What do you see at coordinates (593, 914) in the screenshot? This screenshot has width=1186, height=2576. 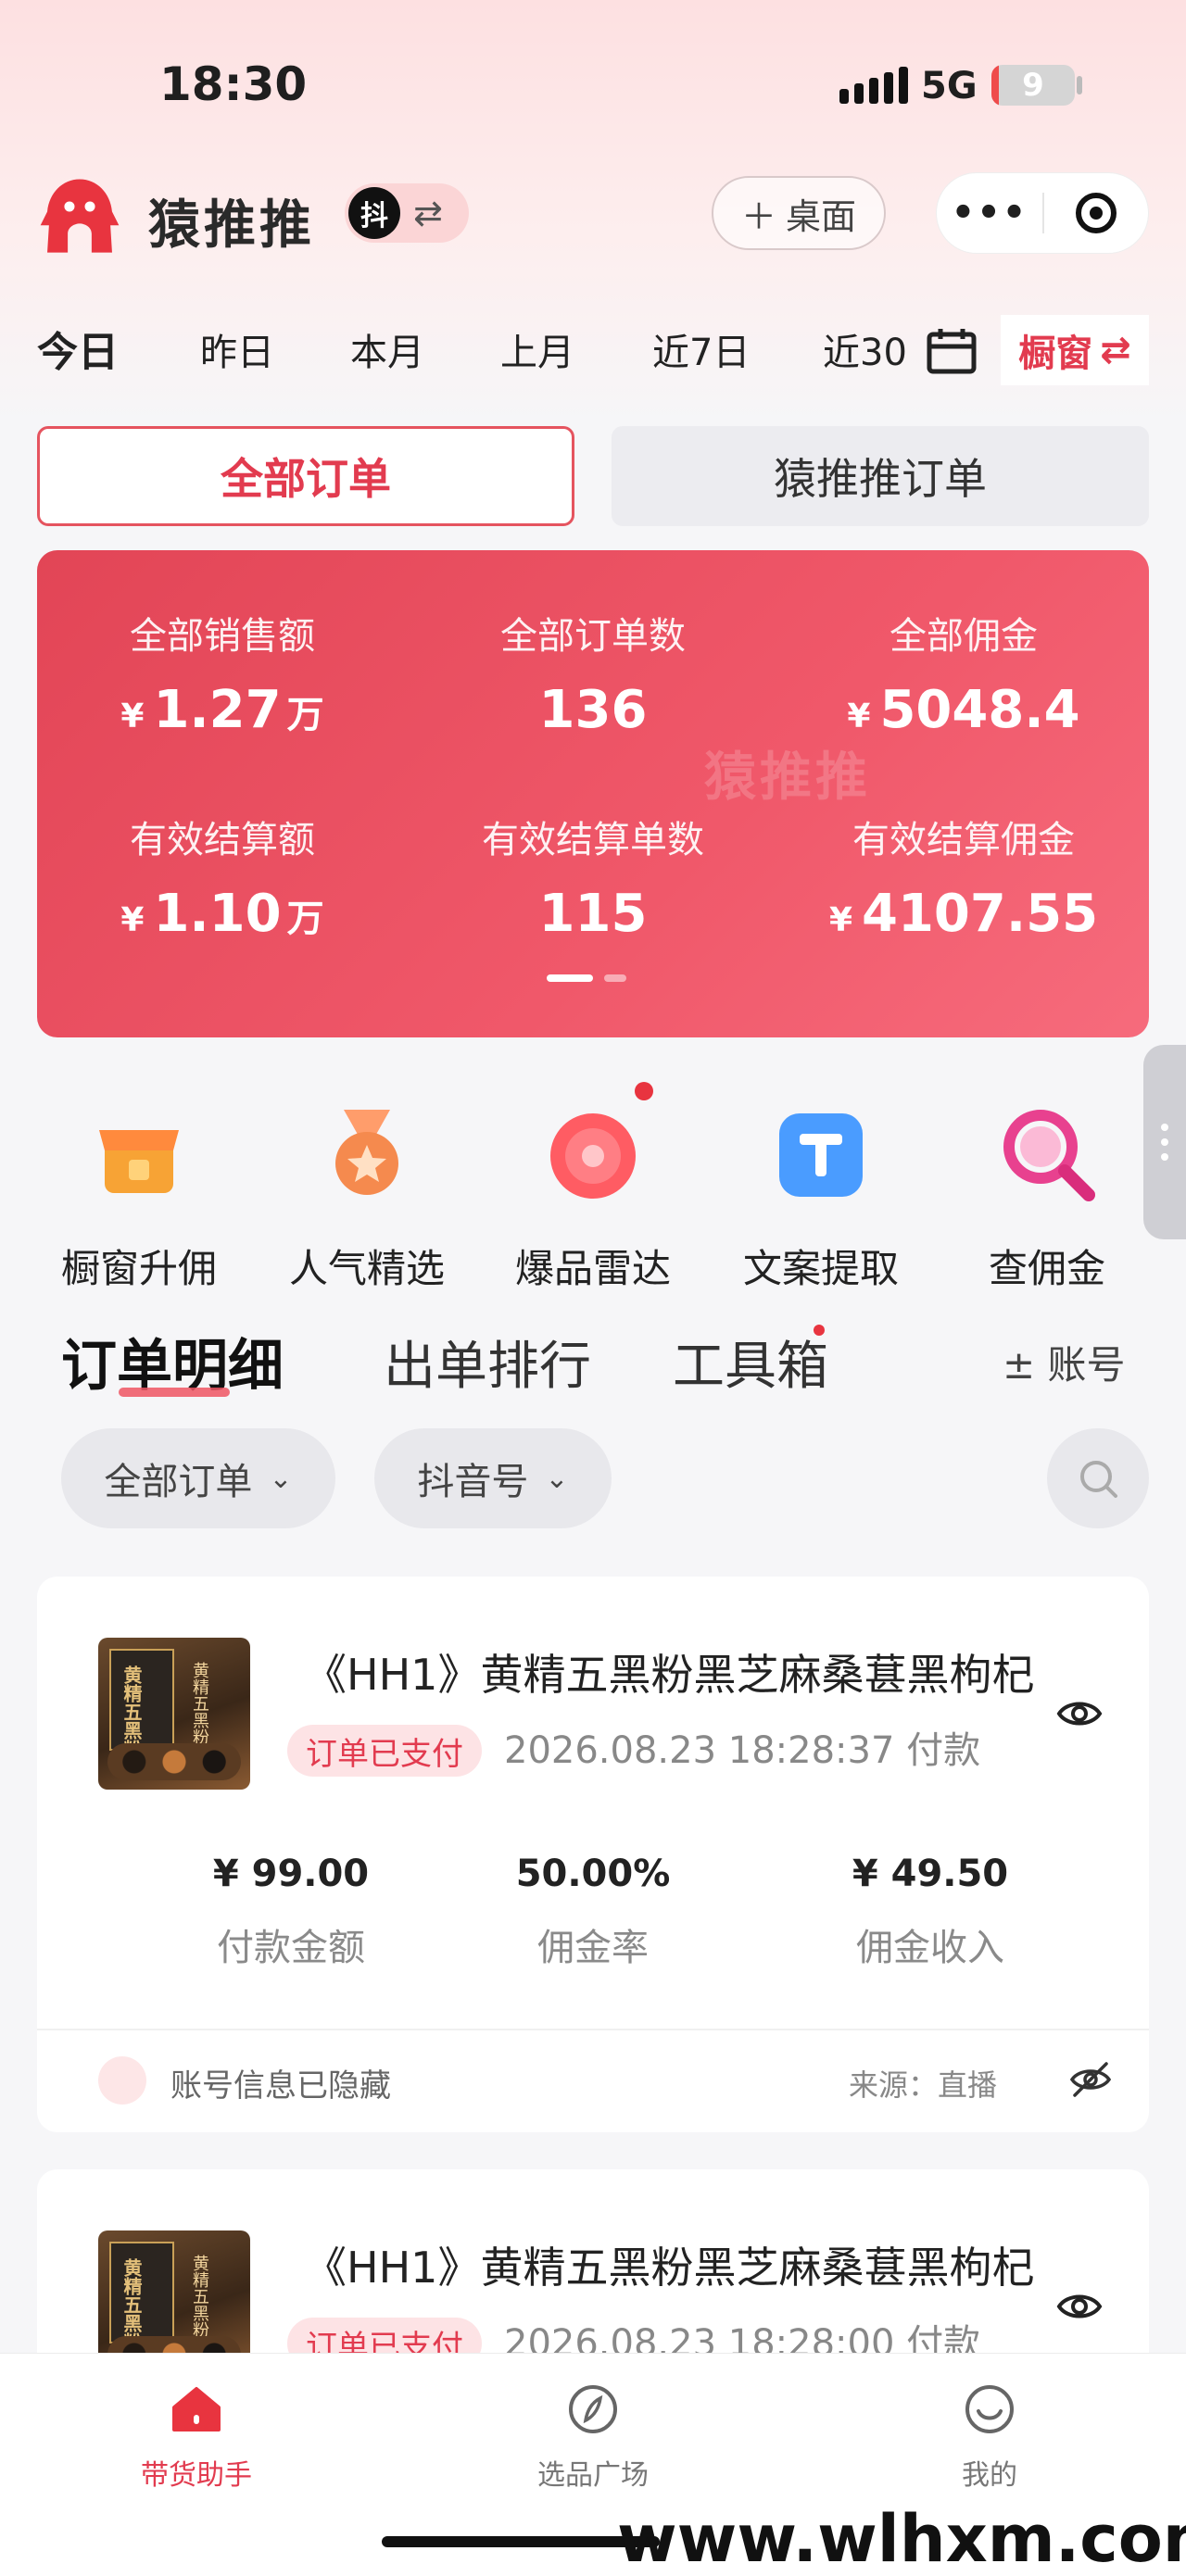 I see `stat-value: 115` at bounding box center [593, 914].